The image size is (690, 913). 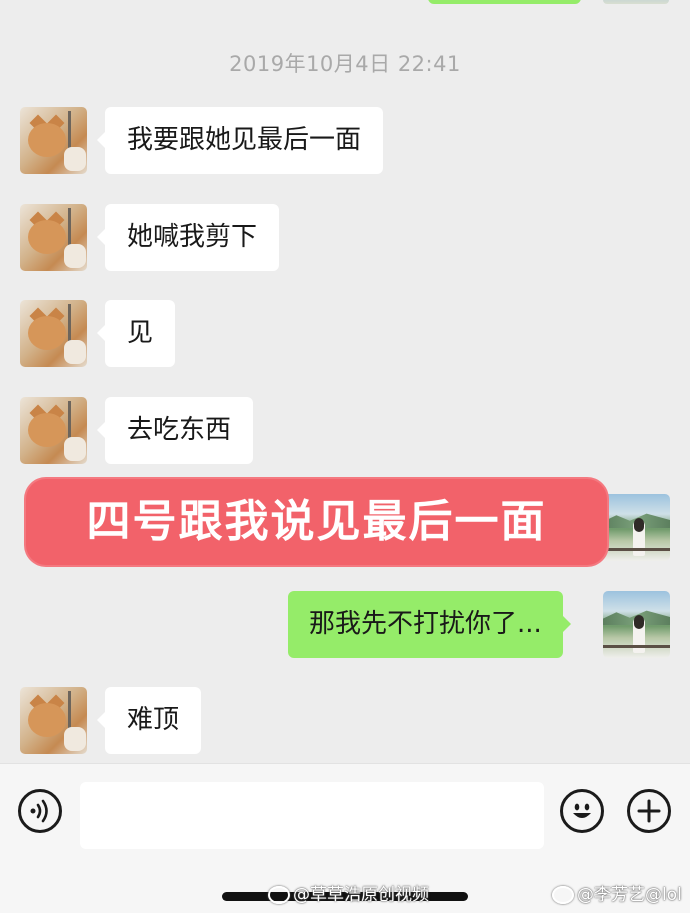 I want to click on message-bubble: 她喊我剪下, so click(x=188, y=237).